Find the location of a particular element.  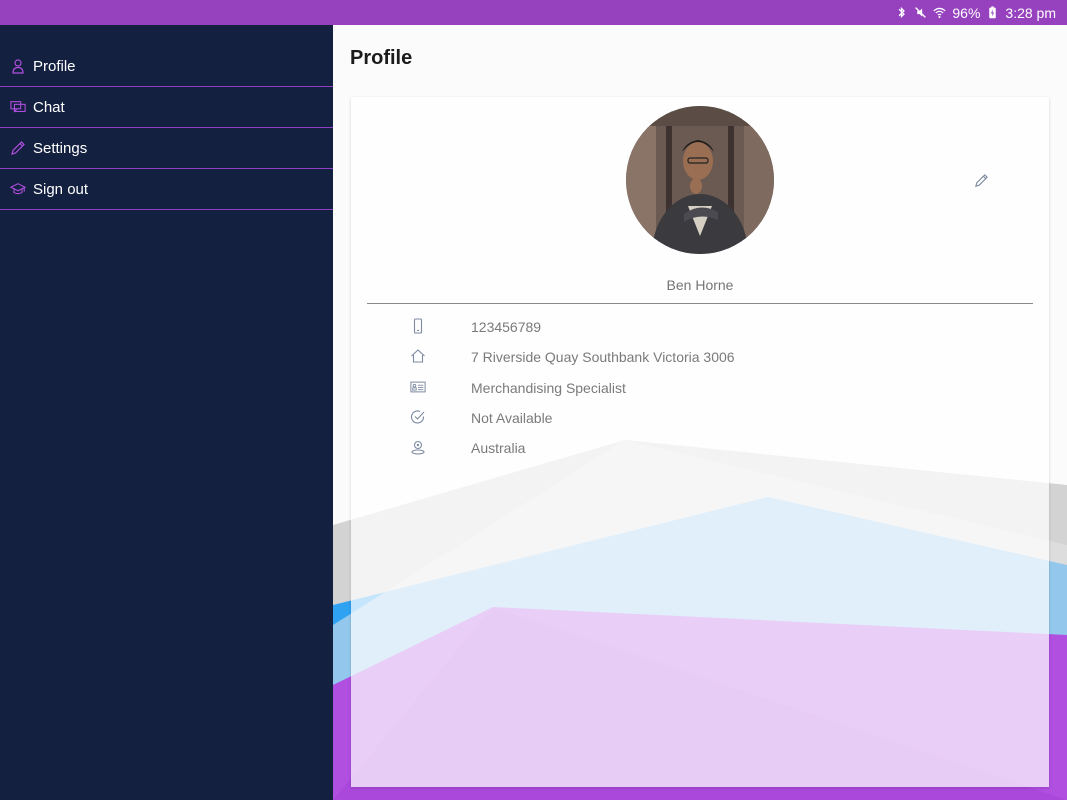

nav-item-settings: Settings is located at coordinates (166, 148).